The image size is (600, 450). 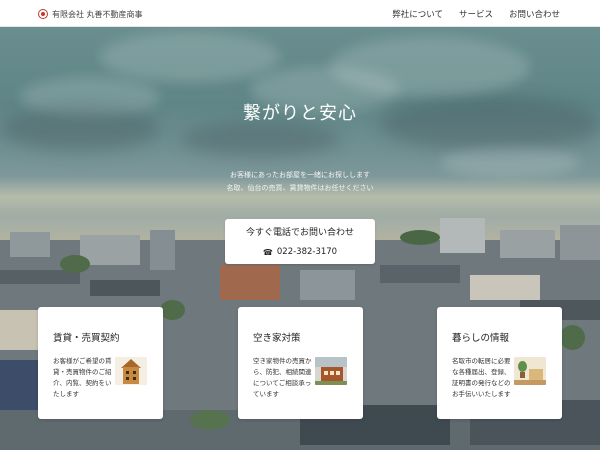 I want to click on card-rental-sales: 賃貸・売買契約 お客様がご希望の賃貸・売買物件のご紹介、内覧、契約をいたします, so click(x=100, y=363).